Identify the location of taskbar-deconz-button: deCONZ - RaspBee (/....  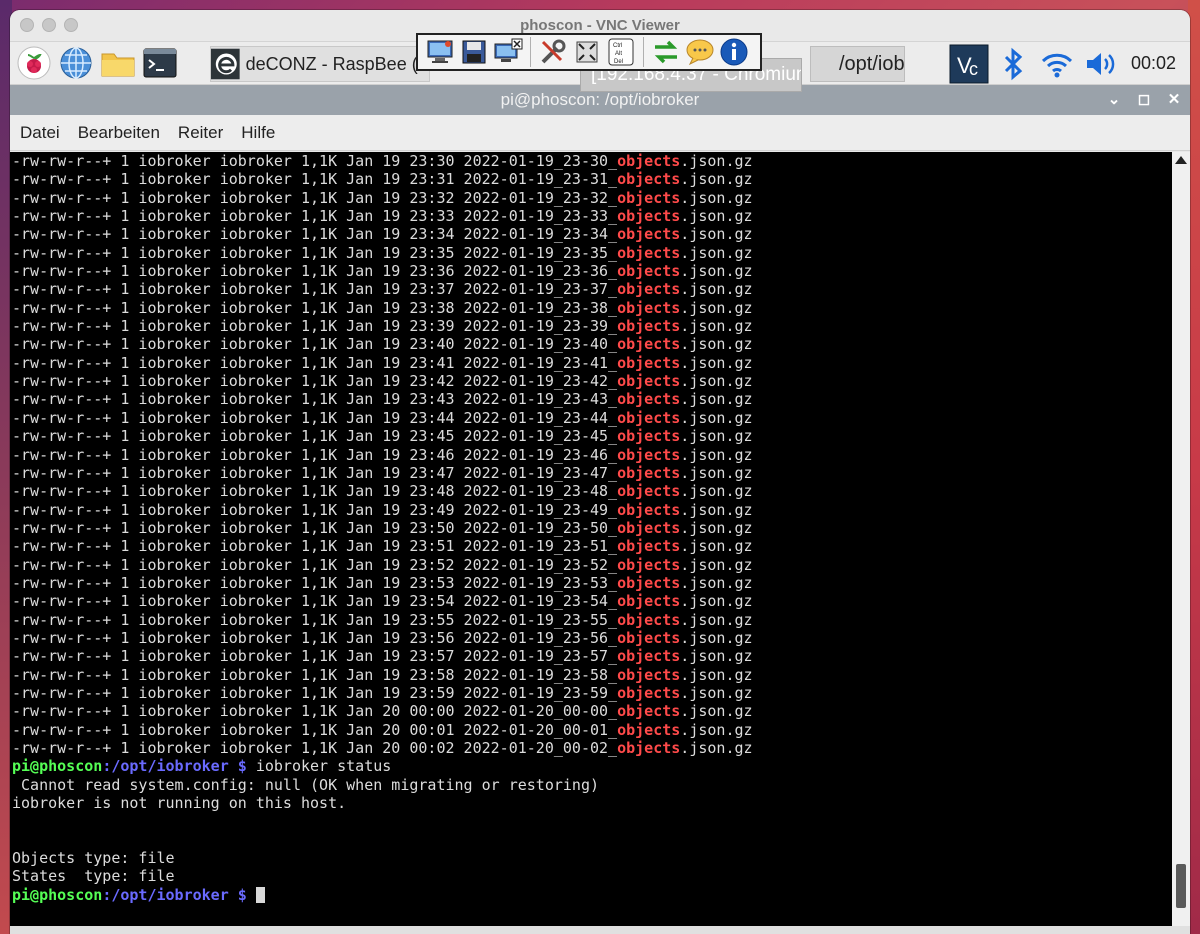
(320, 64).